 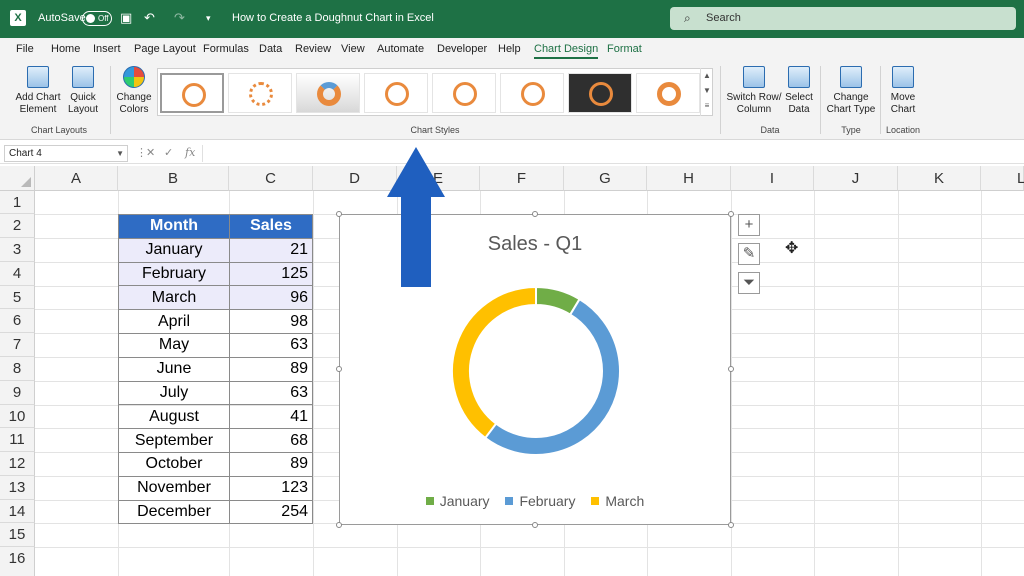 I want to click on sales-cell: 68, so click(x=271, y=440).